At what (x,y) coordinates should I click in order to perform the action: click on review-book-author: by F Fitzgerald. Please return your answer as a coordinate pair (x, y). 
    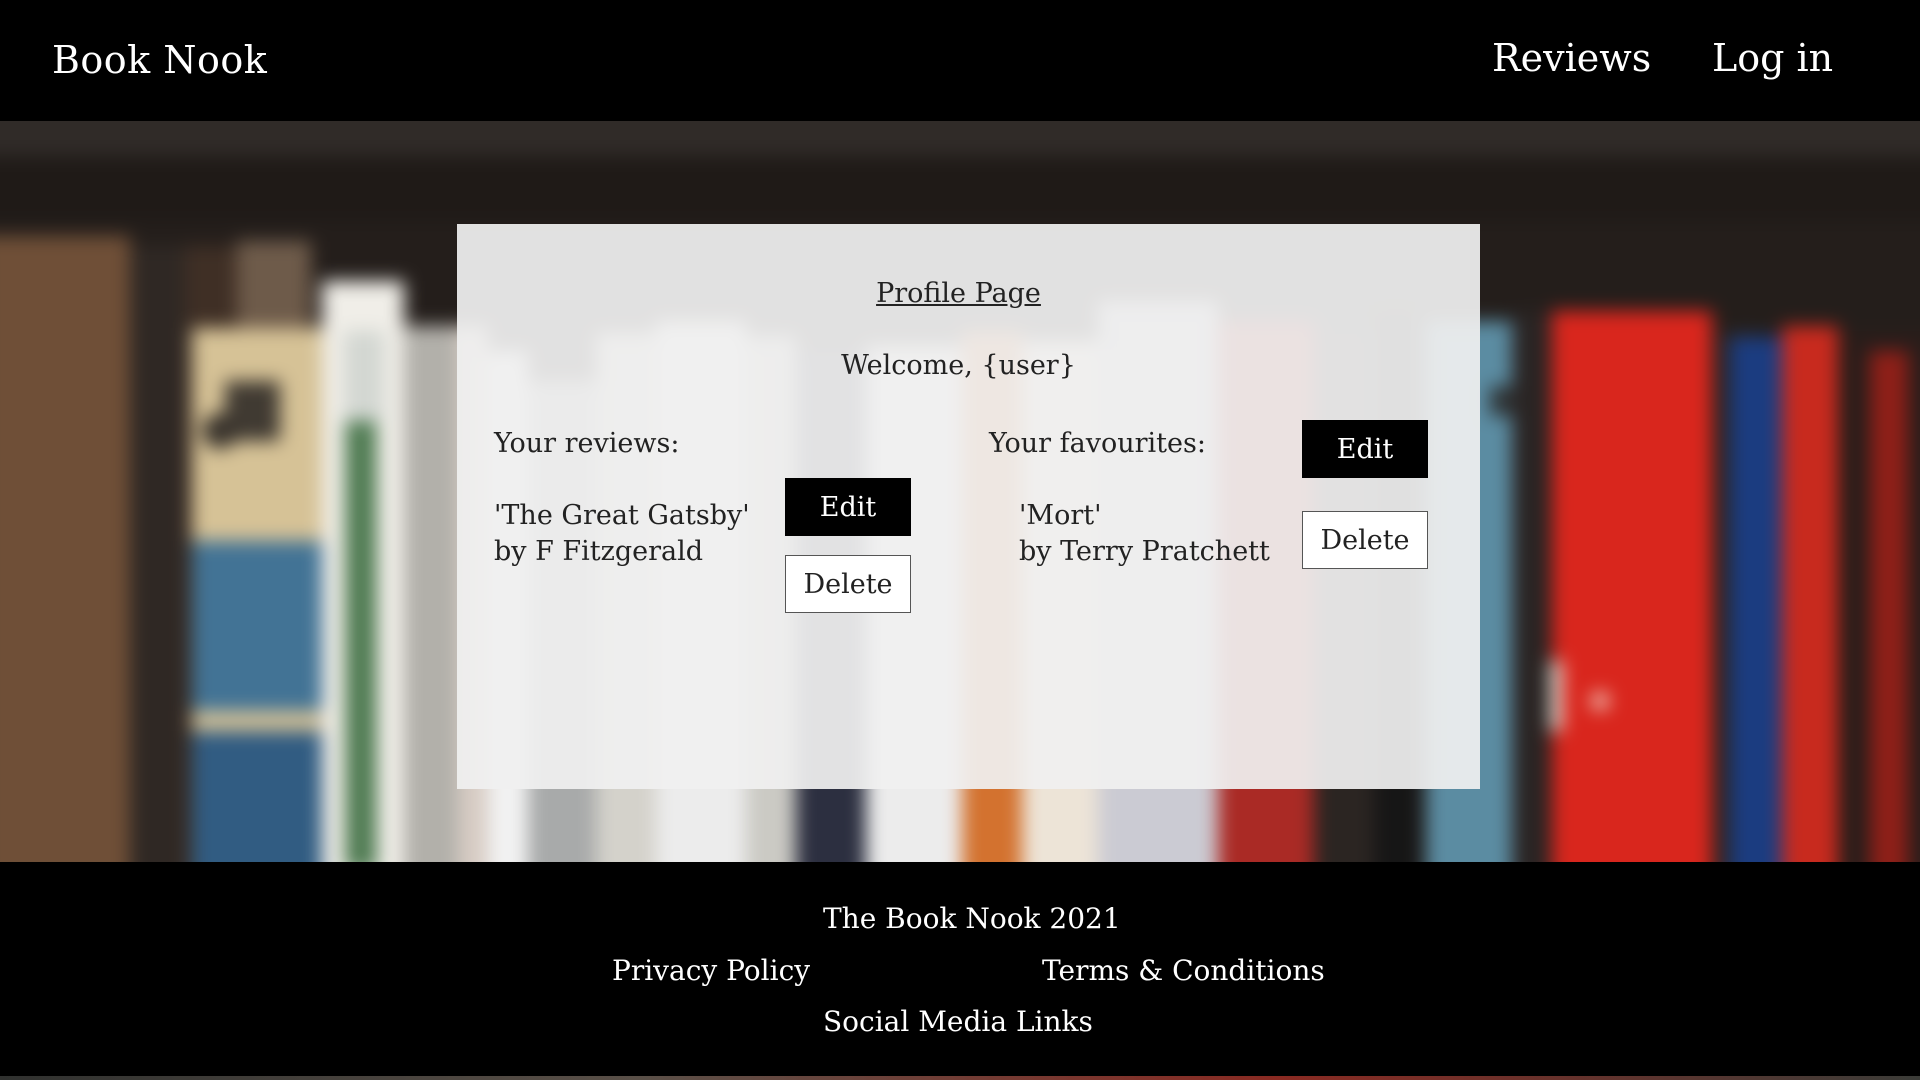
    Looking at the image, I should click on (599, 551).